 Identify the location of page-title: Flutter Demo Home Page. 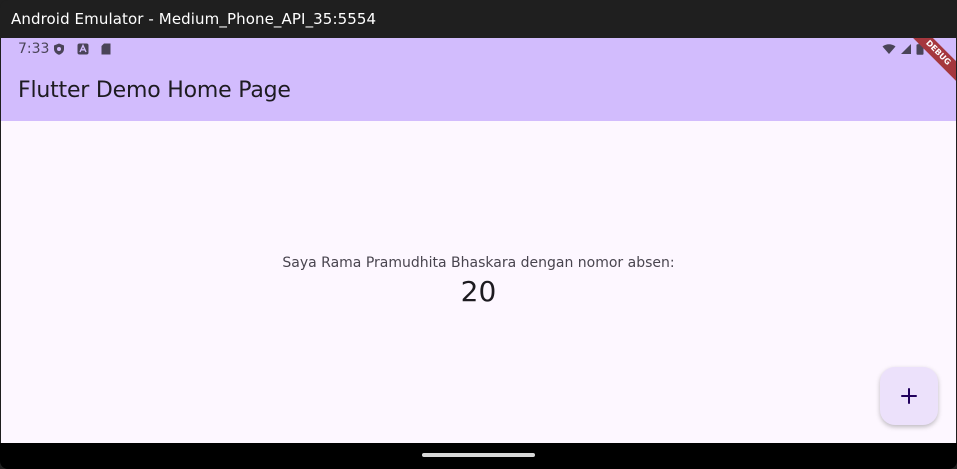
(154, 90).